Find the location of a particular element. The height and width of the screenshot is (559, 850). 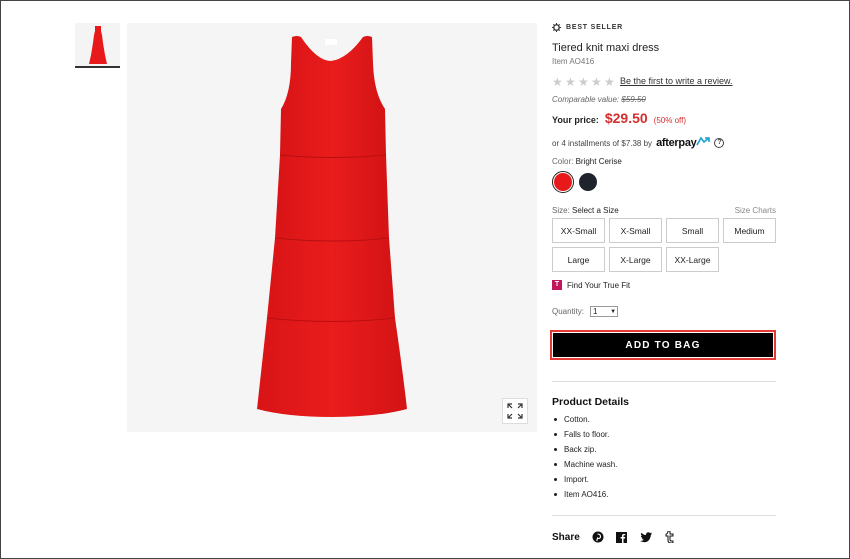

price-row: Your price: $29.50 (50% off) is located at coordinates (619, 118).